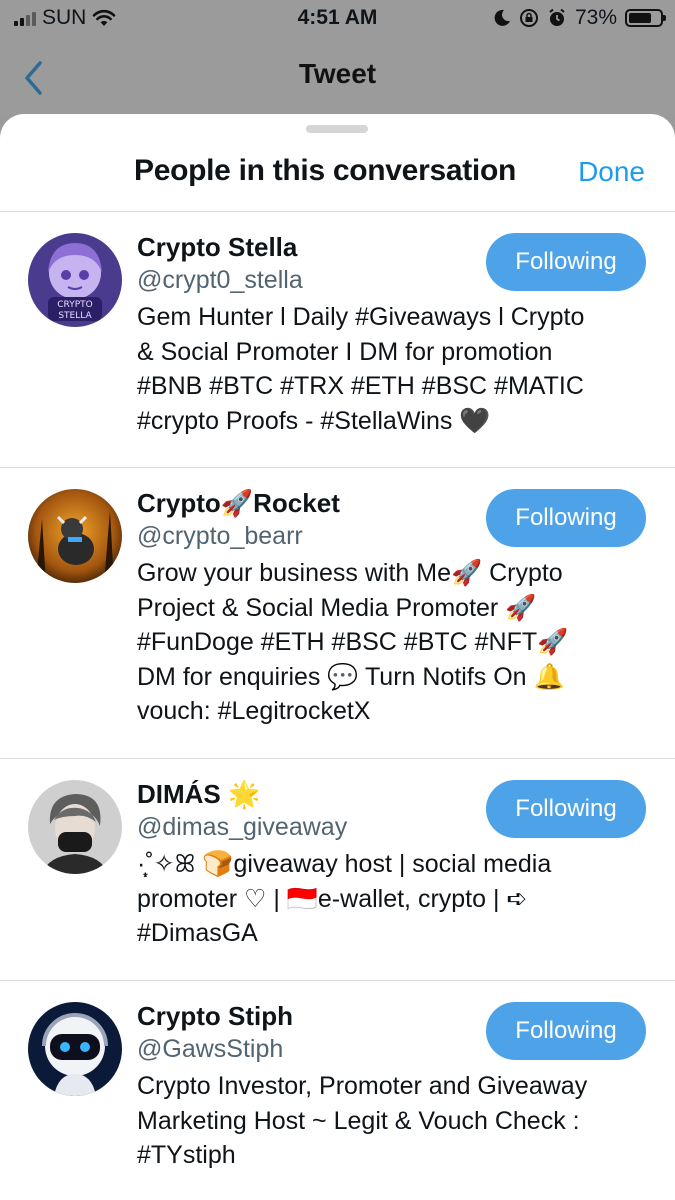 This screenshot has width=675, height=1200. What do you see at coordinates (337, 20) in the screenshot?
I see `status-bar: SUN 4:51 AM 73%` at bounding box center [337, 20].